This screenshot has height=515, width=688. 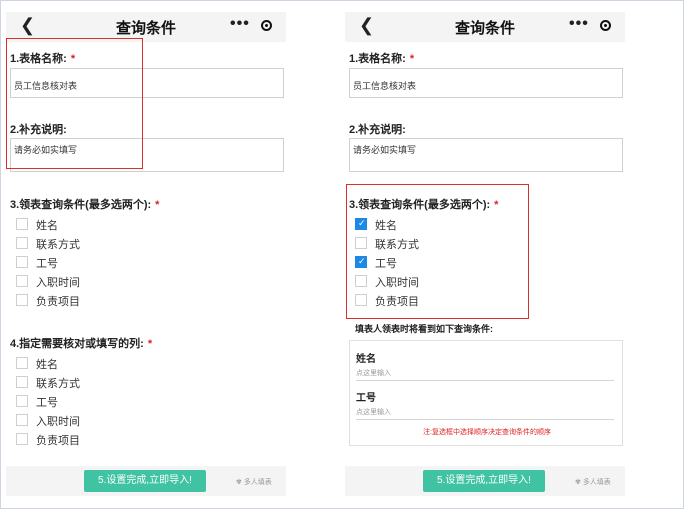 I want to click on query-conditions-label: 3.领表查询条件(最多选两个): *, so click(x=85, y=205).